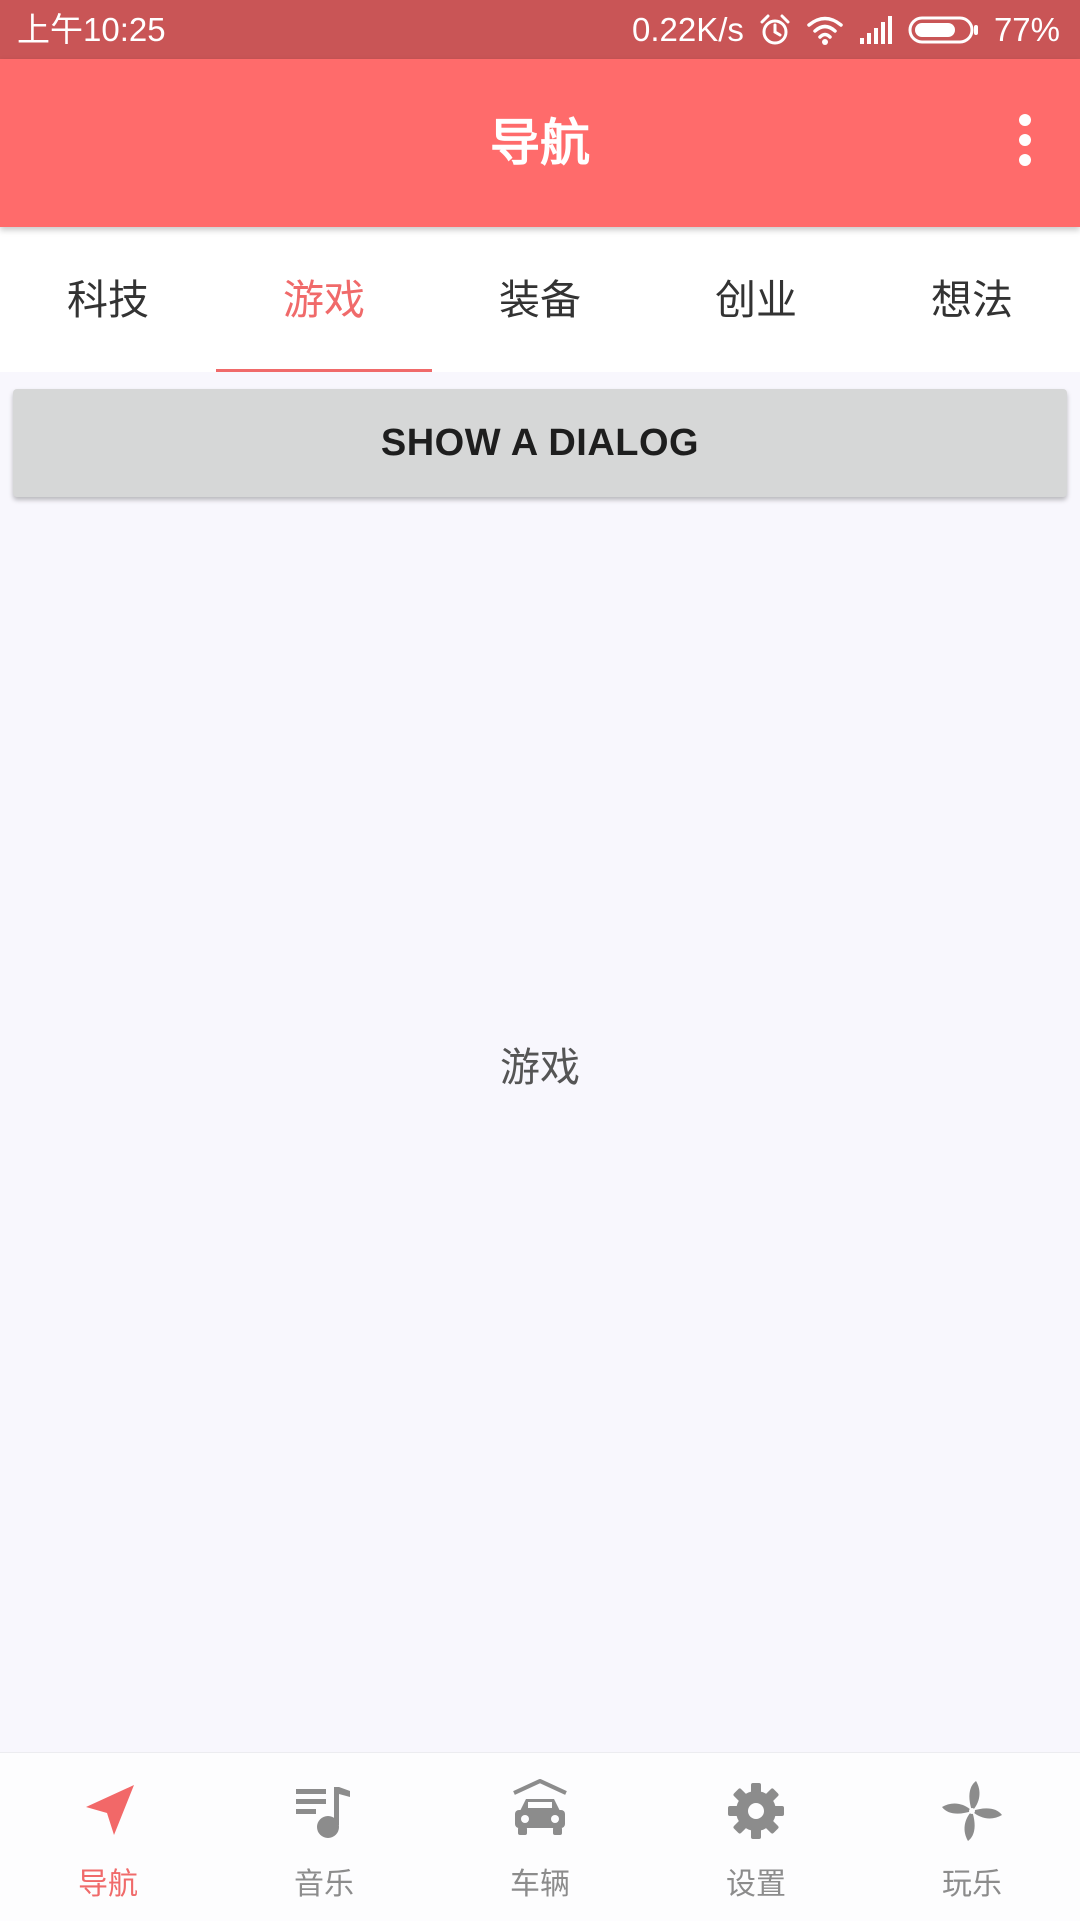  Describe the element at coordinates (756, 1811) in the screenshot. I see `gear-icon` at that location.